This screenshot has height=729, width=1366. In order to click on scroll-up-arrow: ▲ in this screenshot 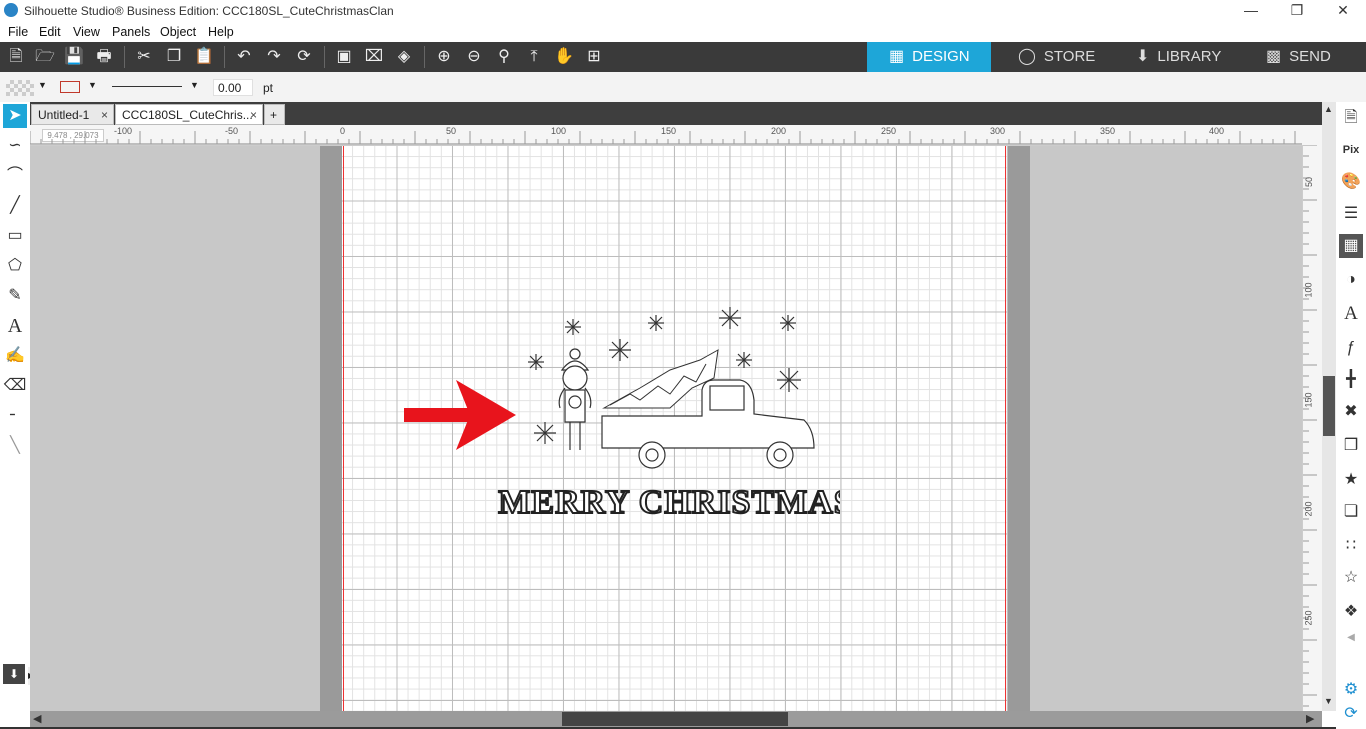, I will do `click(1328, 109)`.